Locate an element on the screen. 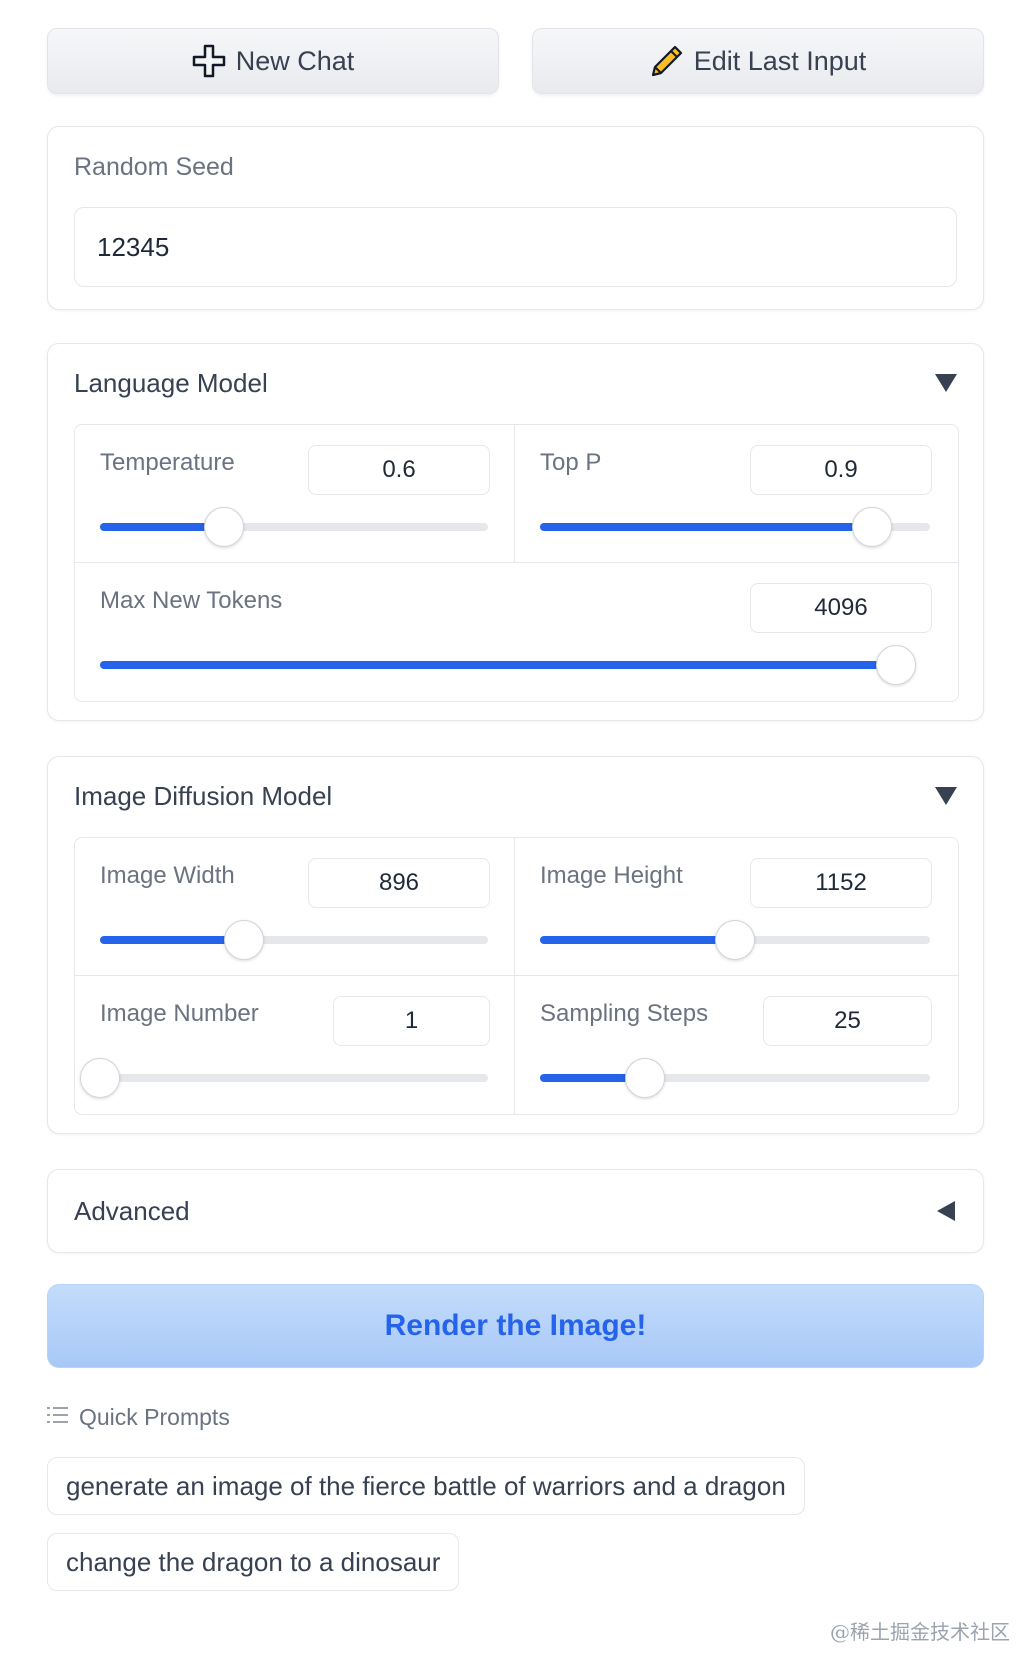 Image resolution: width=1024 pixels, height=1663 pixels. new-chat-label: New Chat is located at coordinates (295, 60).